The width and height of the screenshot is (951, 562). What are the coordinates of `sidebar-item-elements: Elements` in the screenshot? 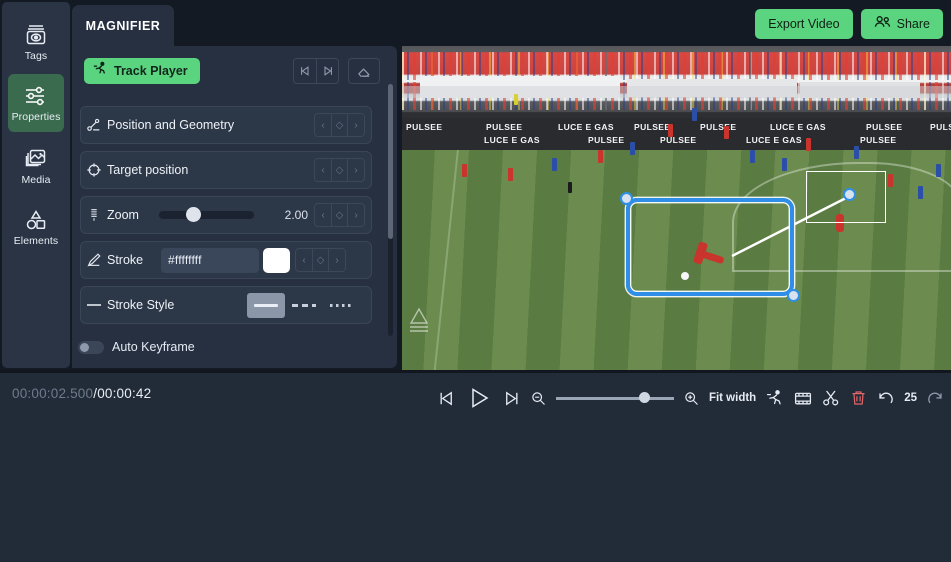 It's located at (36, 227).